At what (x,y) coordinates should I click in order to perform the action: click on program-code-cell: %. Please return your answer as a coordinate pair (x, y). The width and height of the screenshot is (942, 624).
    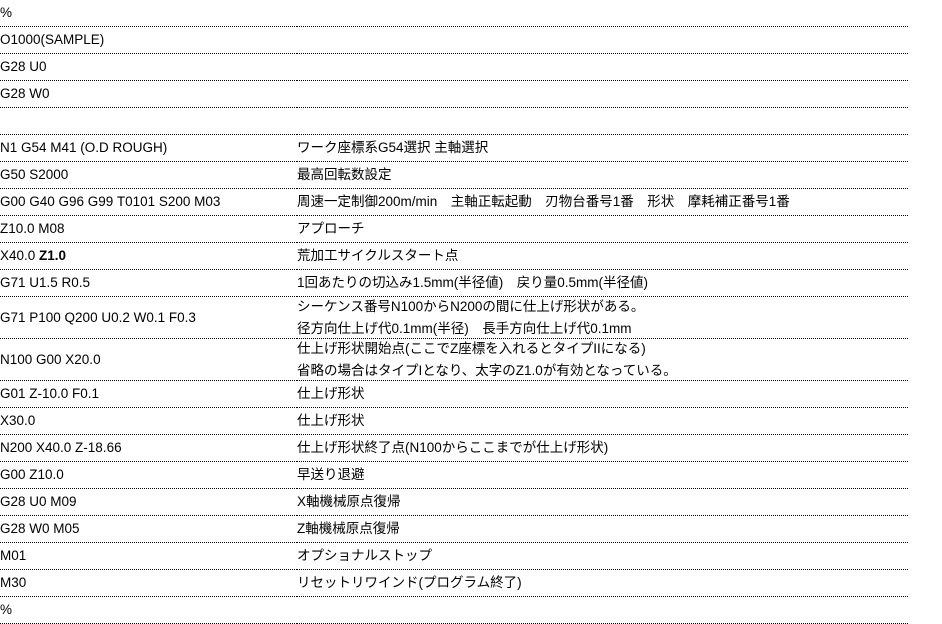
    Looking at the image, I should click on (148, 13).